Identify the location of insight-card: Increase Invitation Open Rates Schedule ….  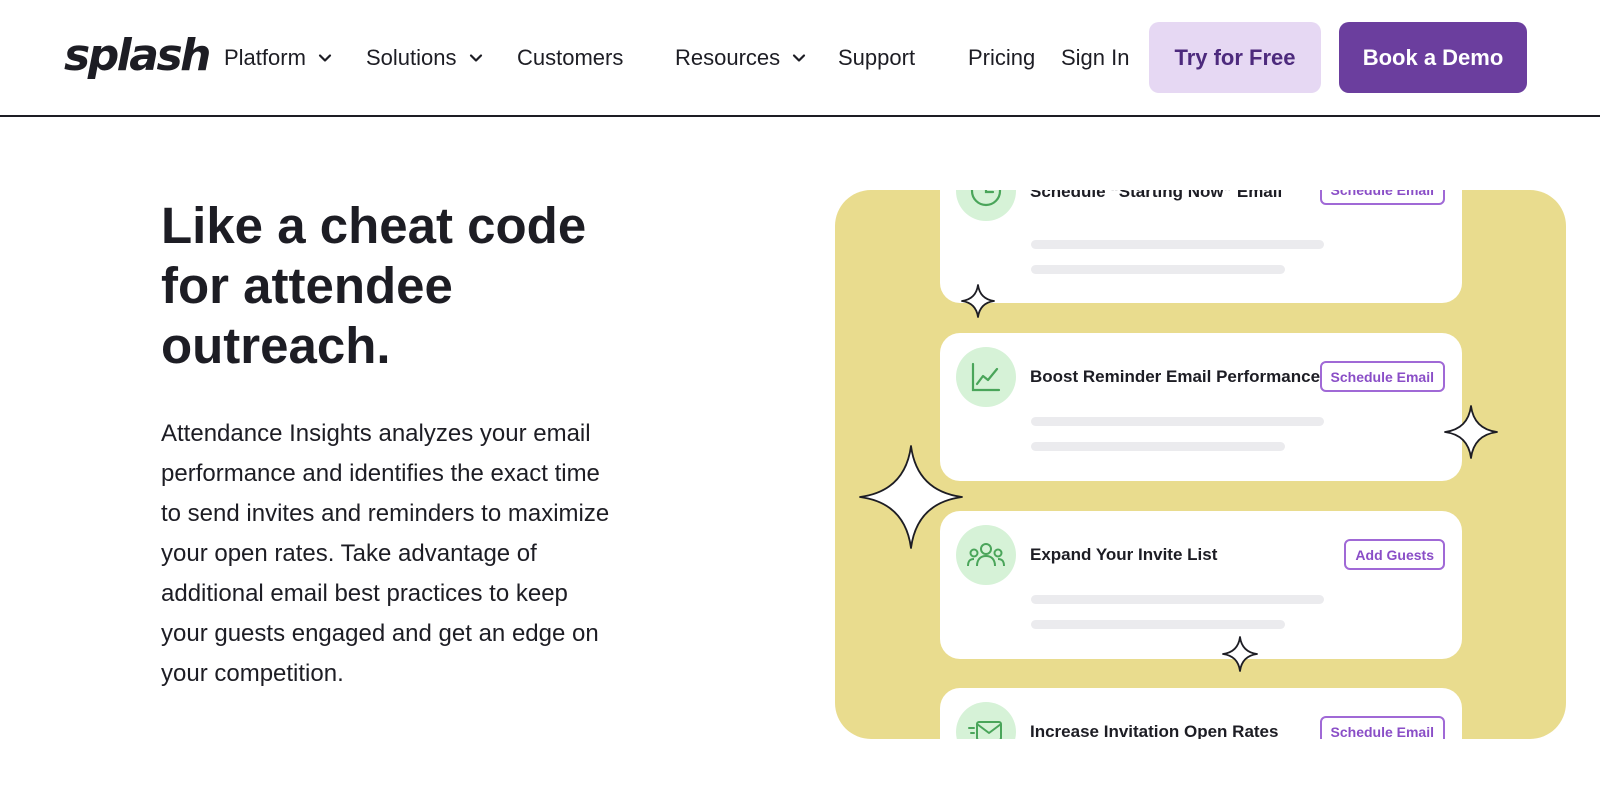
(1201, 713).